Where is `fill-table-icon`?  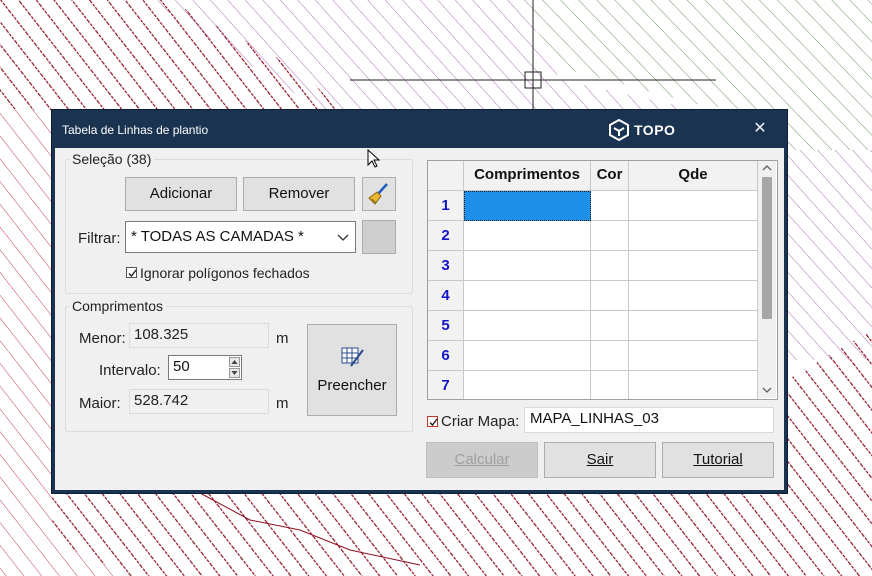 fill-table-icon is located at coordinates (352, 357).